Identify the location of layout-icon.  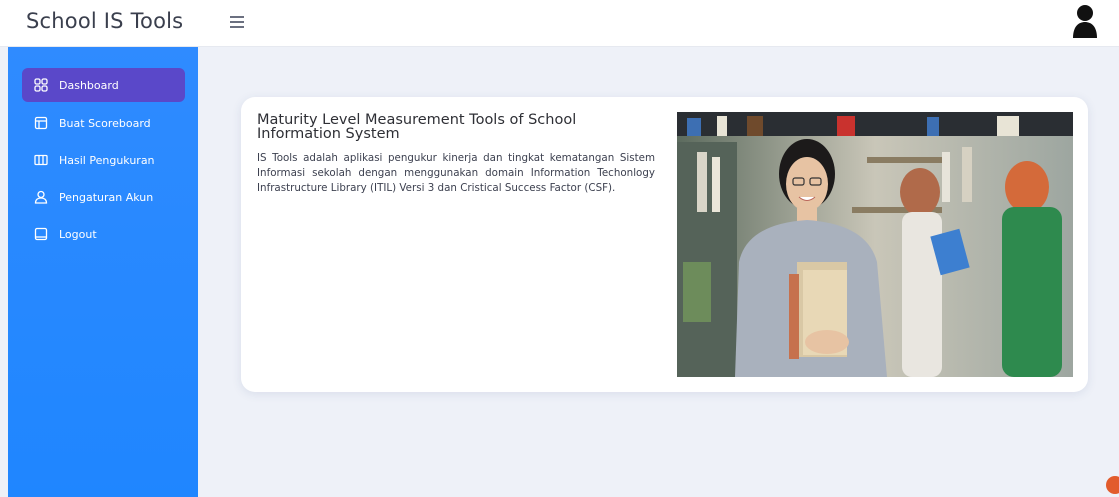
(41, 123).